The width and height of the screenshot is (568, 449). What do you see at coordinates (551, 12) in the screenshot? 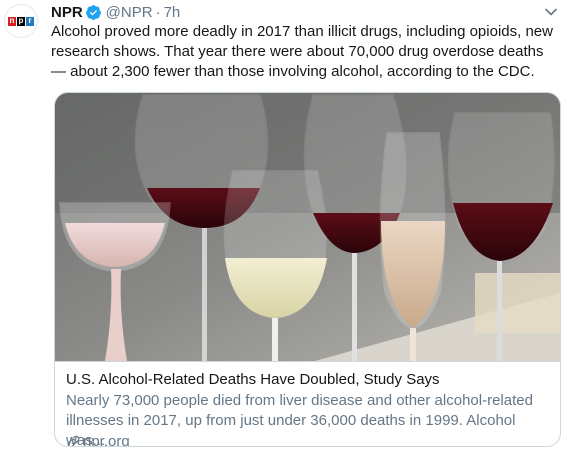
I see `chevron-down-icon` at bounding box center [551, 12].